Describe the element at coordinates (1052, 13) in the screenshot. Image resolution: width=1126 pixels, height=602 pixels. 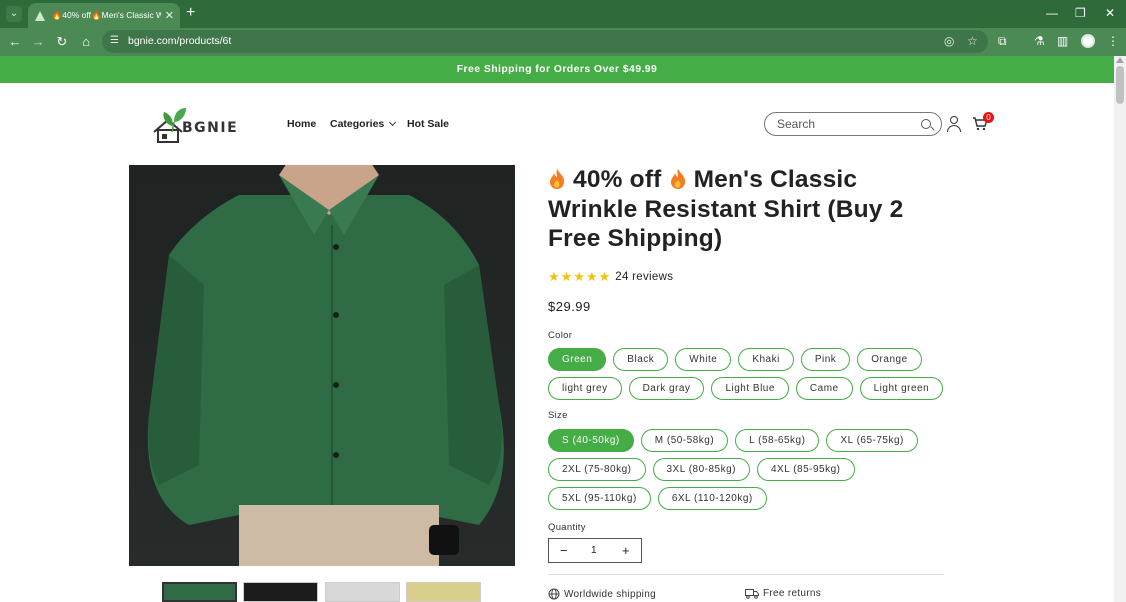
I see `minimize-icon: —` at that location.